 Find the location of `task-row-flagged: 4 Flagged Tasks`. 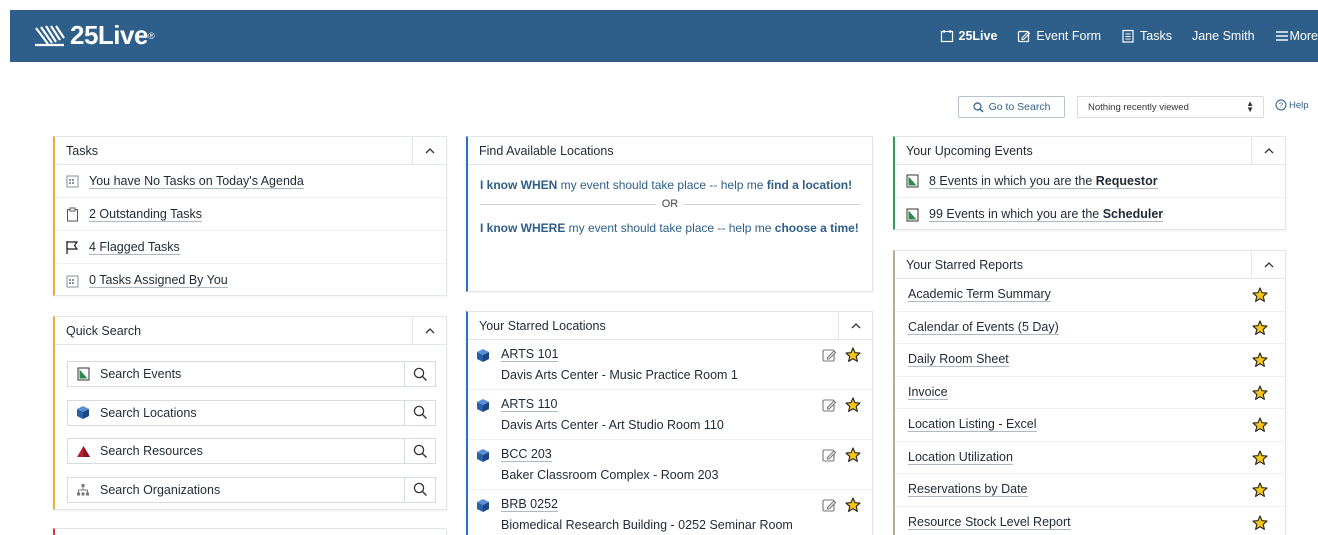

task-row-flagged: 4 Flagged Tasks is located at coordinates (250, 247).